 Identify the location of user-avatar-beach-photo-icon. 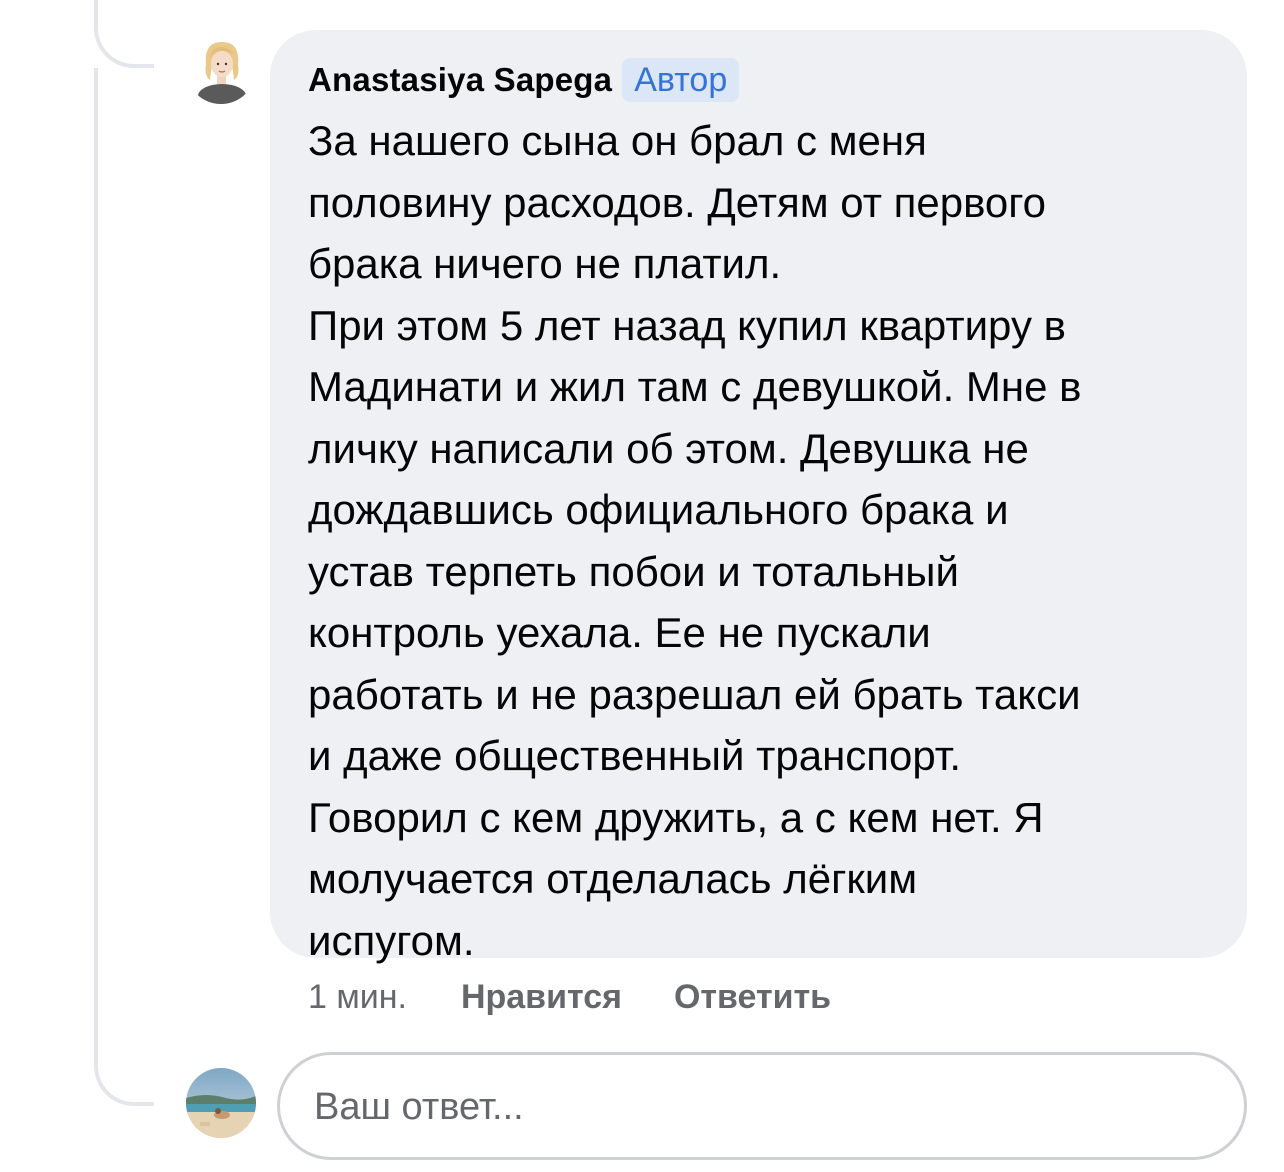
(221, 1103).